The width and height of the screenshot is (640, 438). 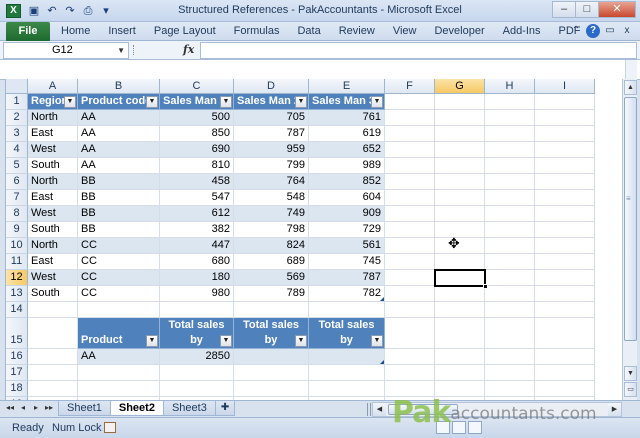 What do you see at coordinates (197, 118) in the screenshot?
I see `table1-cell: 500` at bounding box center [197, 118].